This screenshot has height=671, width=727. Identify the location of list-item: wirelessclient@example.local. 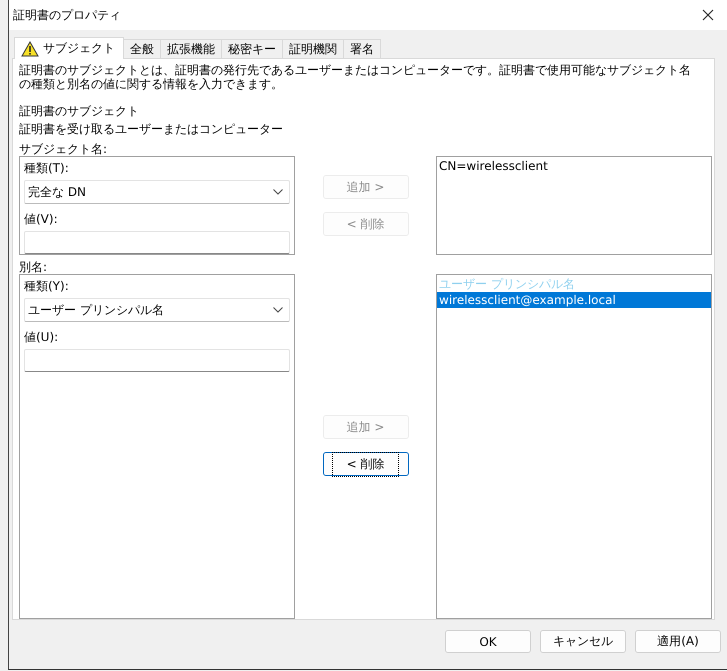
(574, 300).